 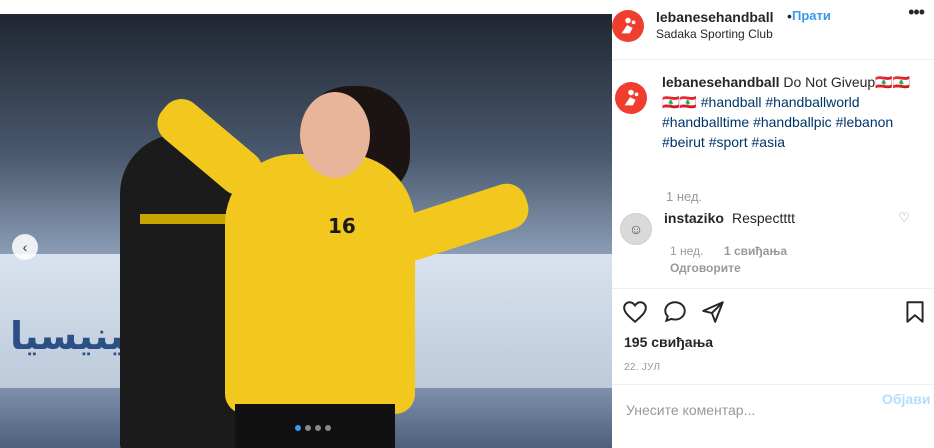 I want to click on follow-button: Прати, so click(x=811, y=15).